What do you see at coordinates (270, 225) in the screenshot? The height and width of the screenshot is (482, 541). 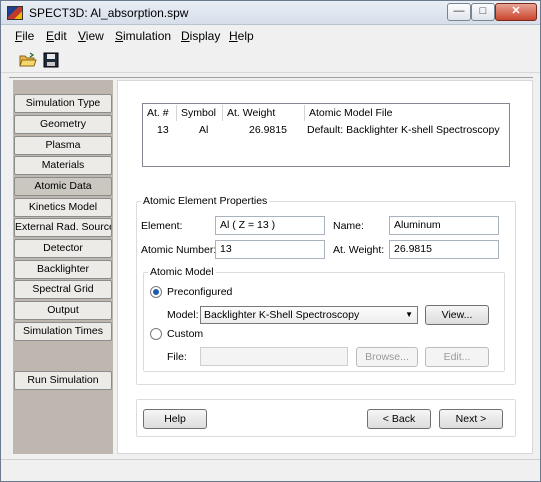 I see `element-field: Al ( Z = 13 )` at bounding box center [270, 225].